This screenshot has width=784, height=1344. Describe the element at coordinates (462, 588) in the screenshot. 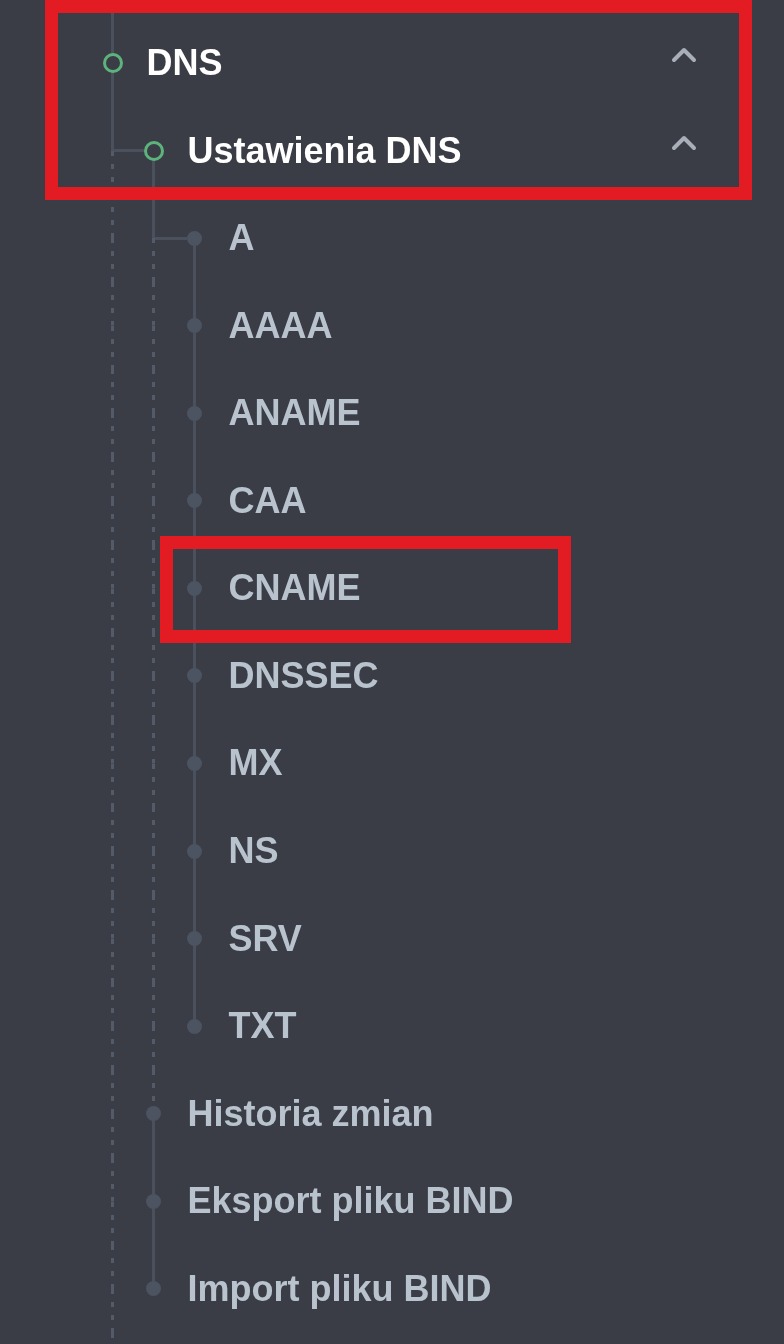

I see `menu-item: CNAME` at that location.